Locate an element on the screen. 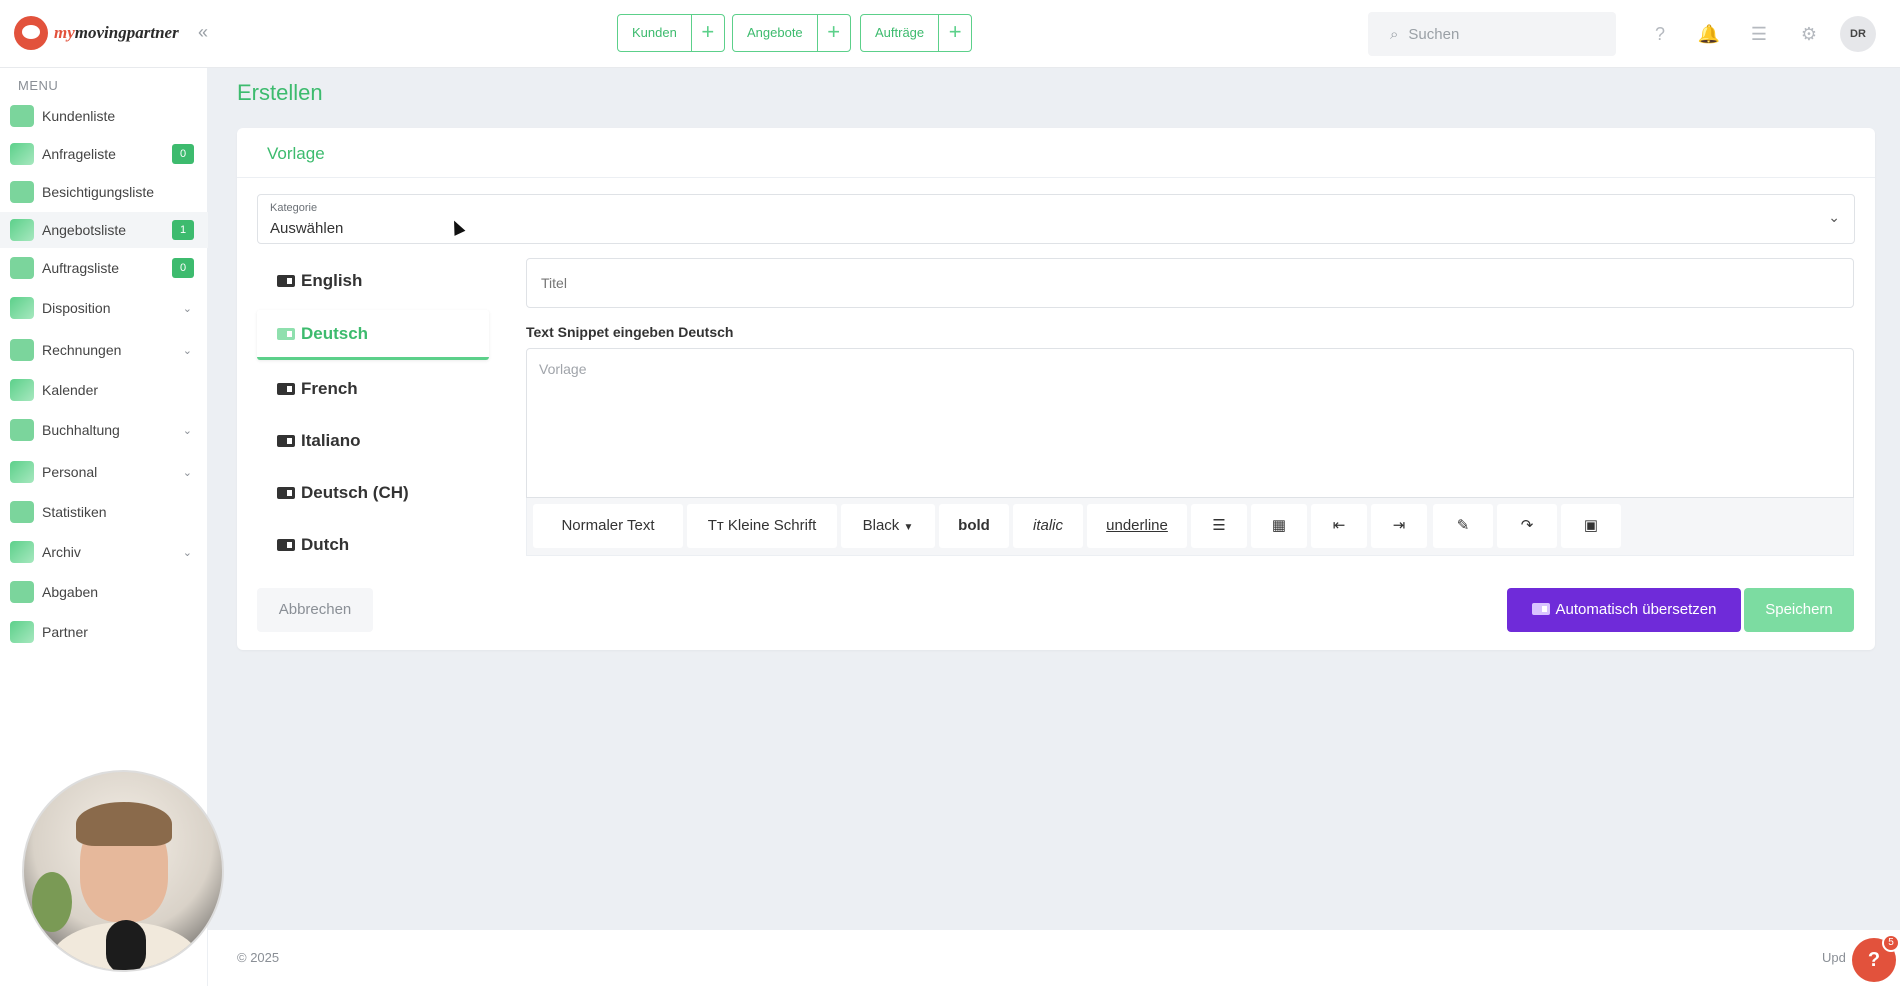  brand-logo: mymovingpartner is located at coordinates (96, 33).